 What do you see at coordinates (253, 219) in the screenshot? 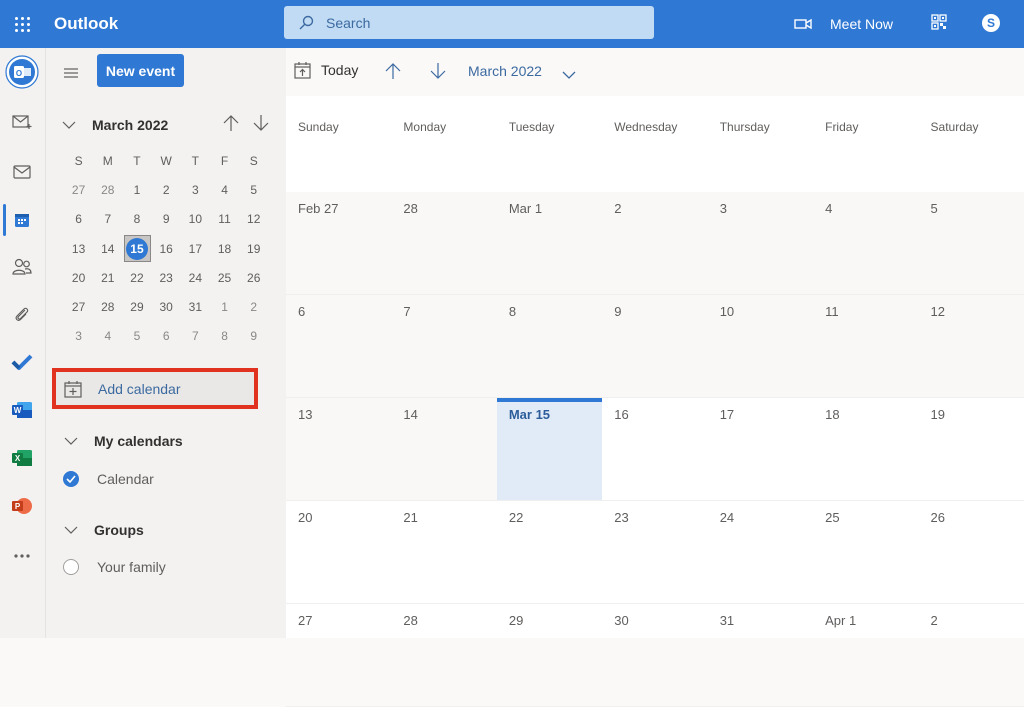
I see `mini-calendar-day: 12` at bounding box center [253, 219].